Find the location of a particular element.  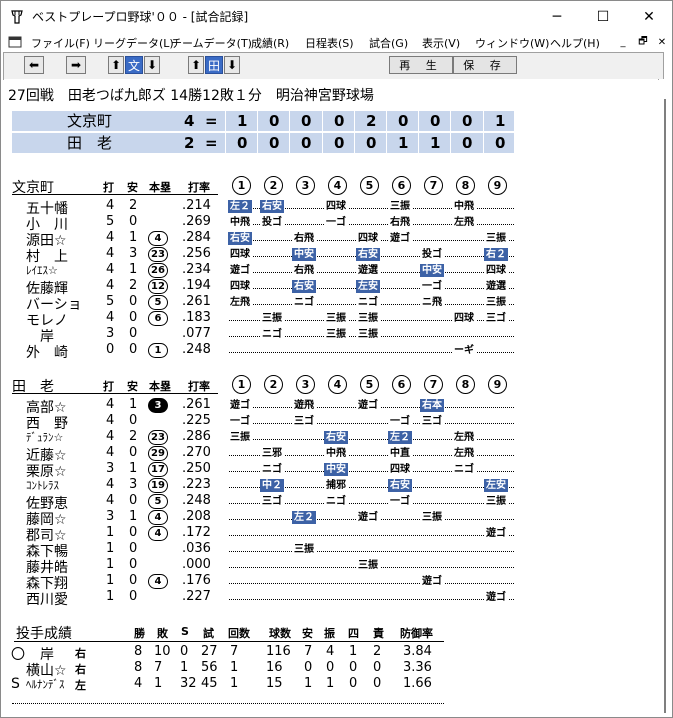

minimize-button: ─ is located at coordinates (557, 17).